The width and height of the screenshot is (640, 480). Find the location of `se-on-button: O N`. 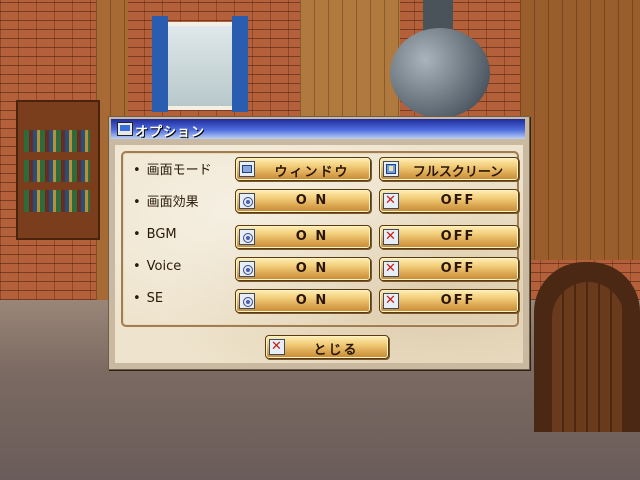

se-on-button: O N is located at coordinates (303, 301).